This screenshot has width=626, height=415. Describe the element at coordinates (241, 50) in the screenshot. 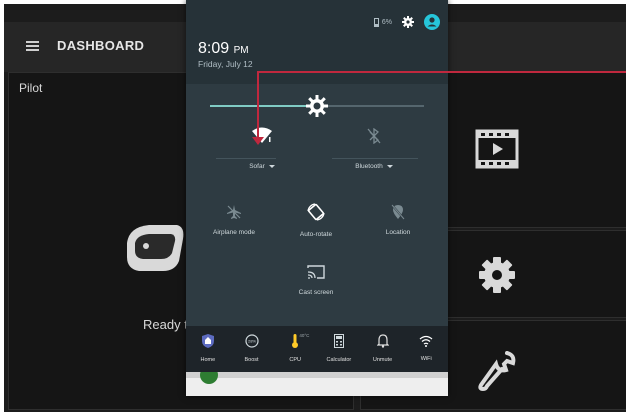

I see `clock-ampm: PM` at that location.